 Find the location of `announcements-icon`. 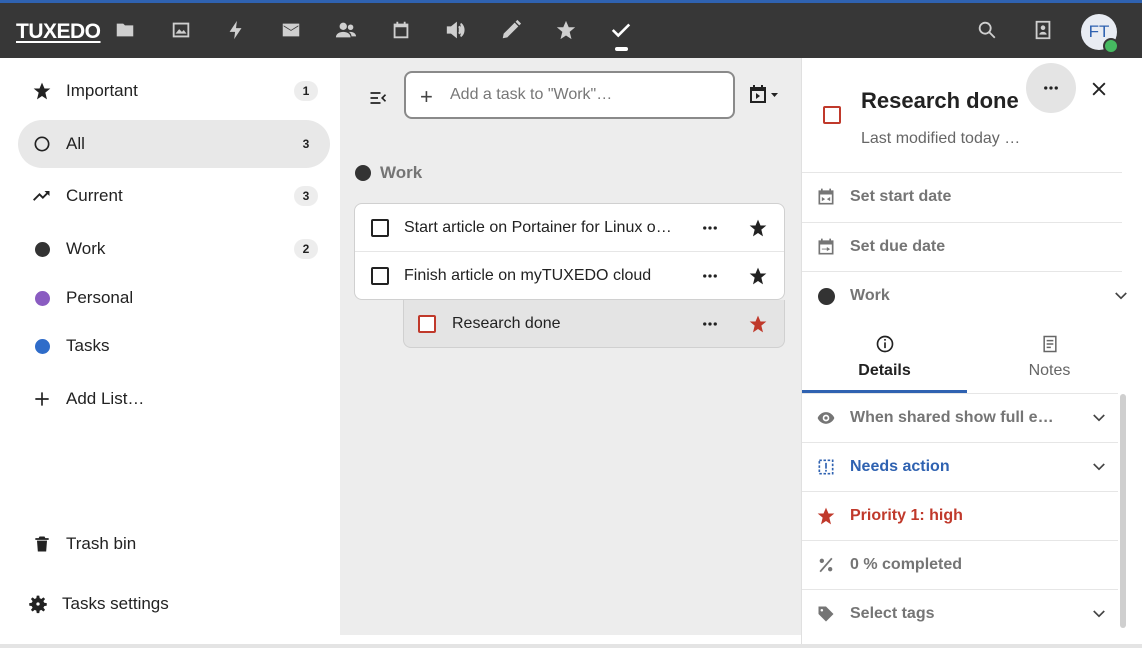

announcements-icon is located at coordinates (456, 30).